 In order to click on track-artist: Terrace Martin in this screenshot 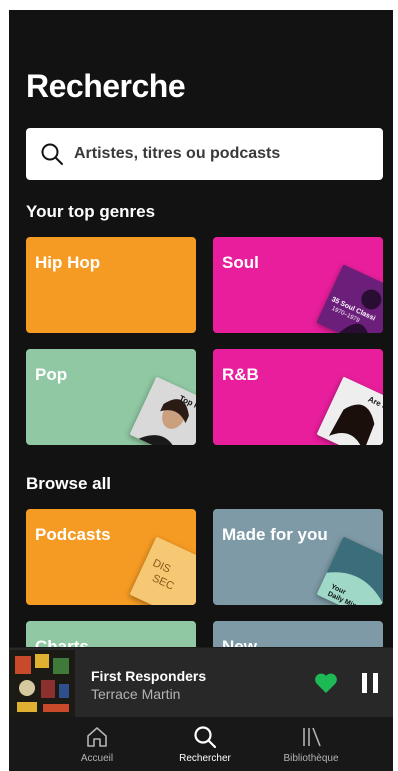, I will do `click(136, 694)`.